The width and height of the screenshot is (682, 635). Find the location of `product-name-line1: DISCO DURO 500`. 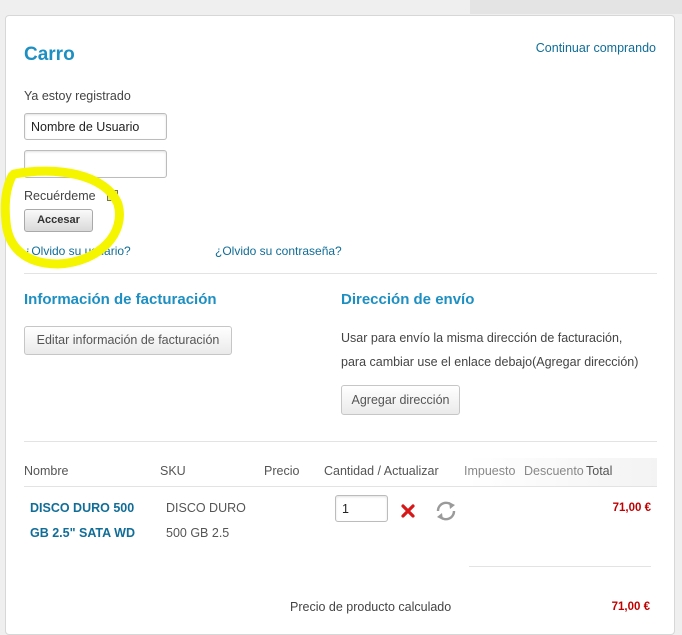

product-name-line1: DISCO DURO 500 is located at coordinates (82, 508).